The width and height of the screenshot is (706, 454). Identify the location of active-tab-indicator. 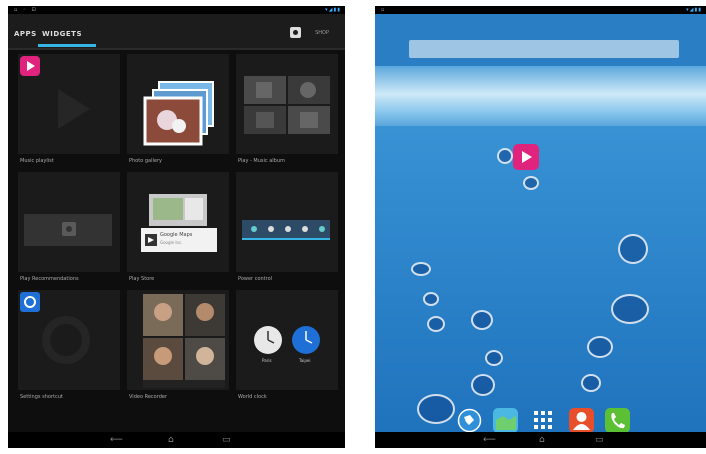
(67, 45).